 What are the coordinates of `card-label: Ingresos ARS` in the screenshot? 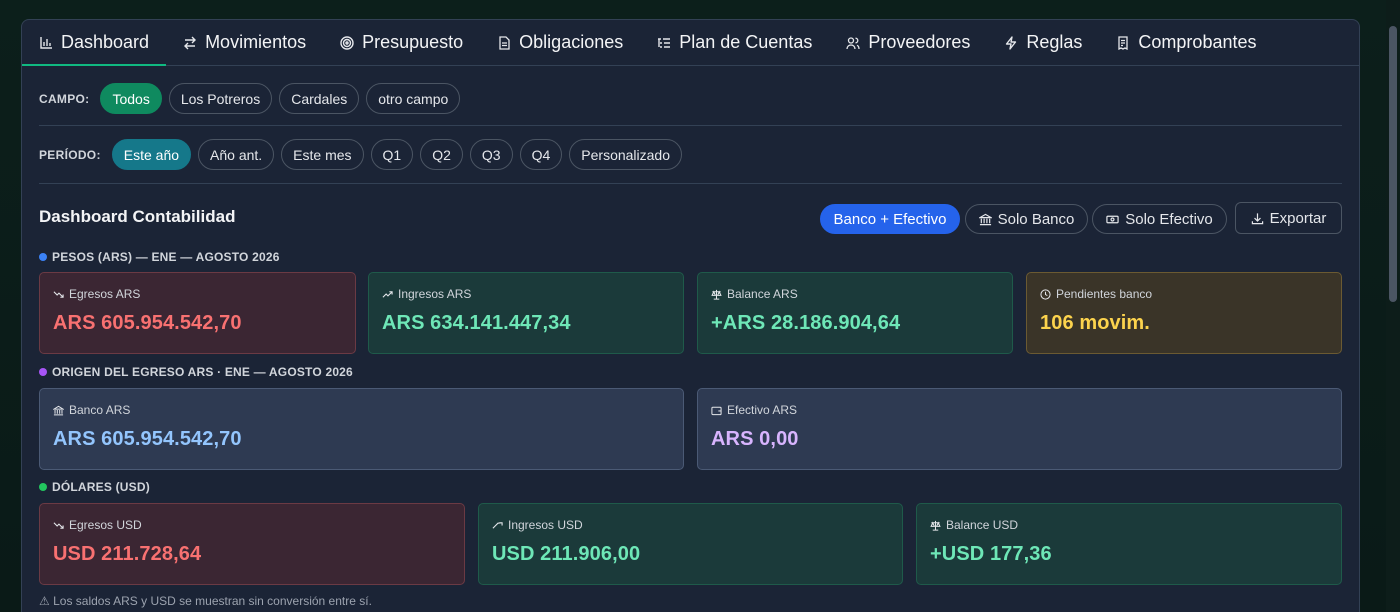 It's located at (435, 294).